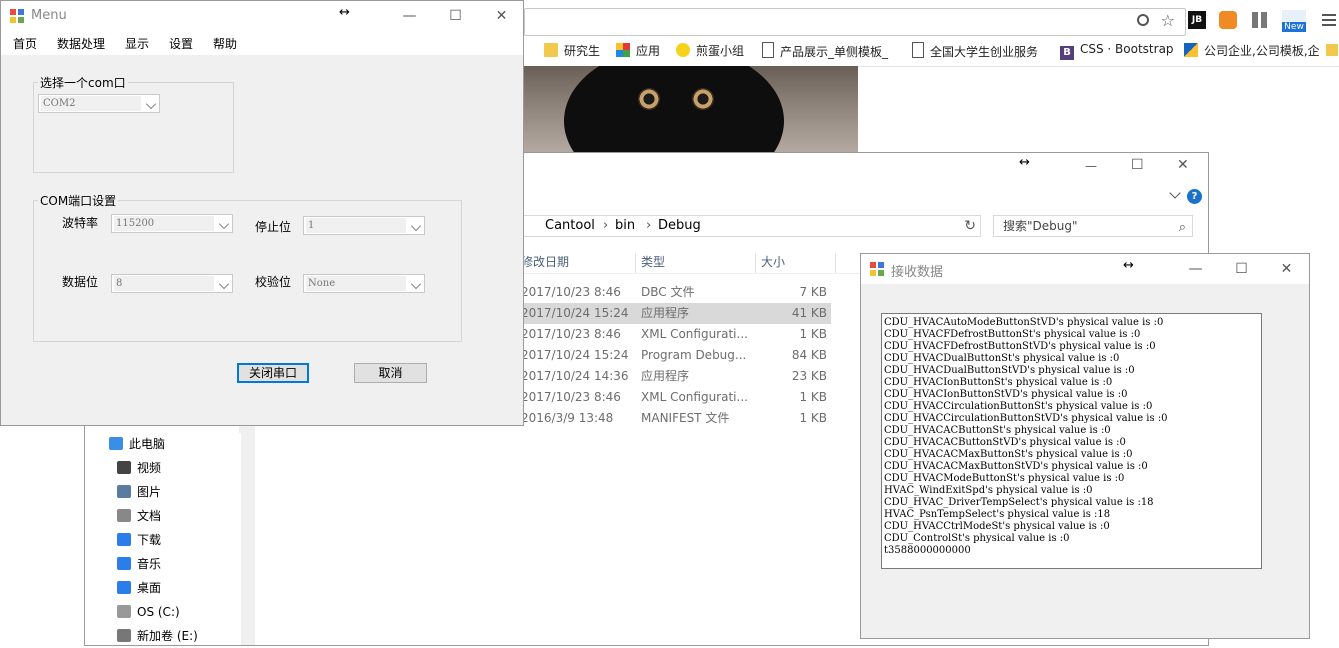 This screenshot has height=648, width=1339. Describe the element at coordinates (149, 468) in the screenshot. I see `nav-item-label: 视频` at that location.